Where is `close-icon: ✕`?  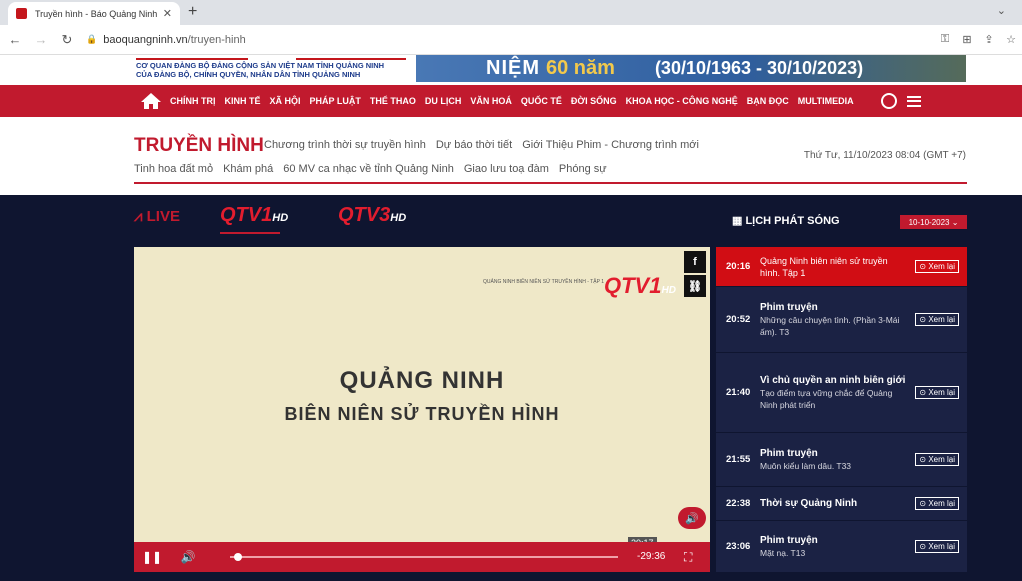
close-icon: ✕ is located at coordinates (167, 13).